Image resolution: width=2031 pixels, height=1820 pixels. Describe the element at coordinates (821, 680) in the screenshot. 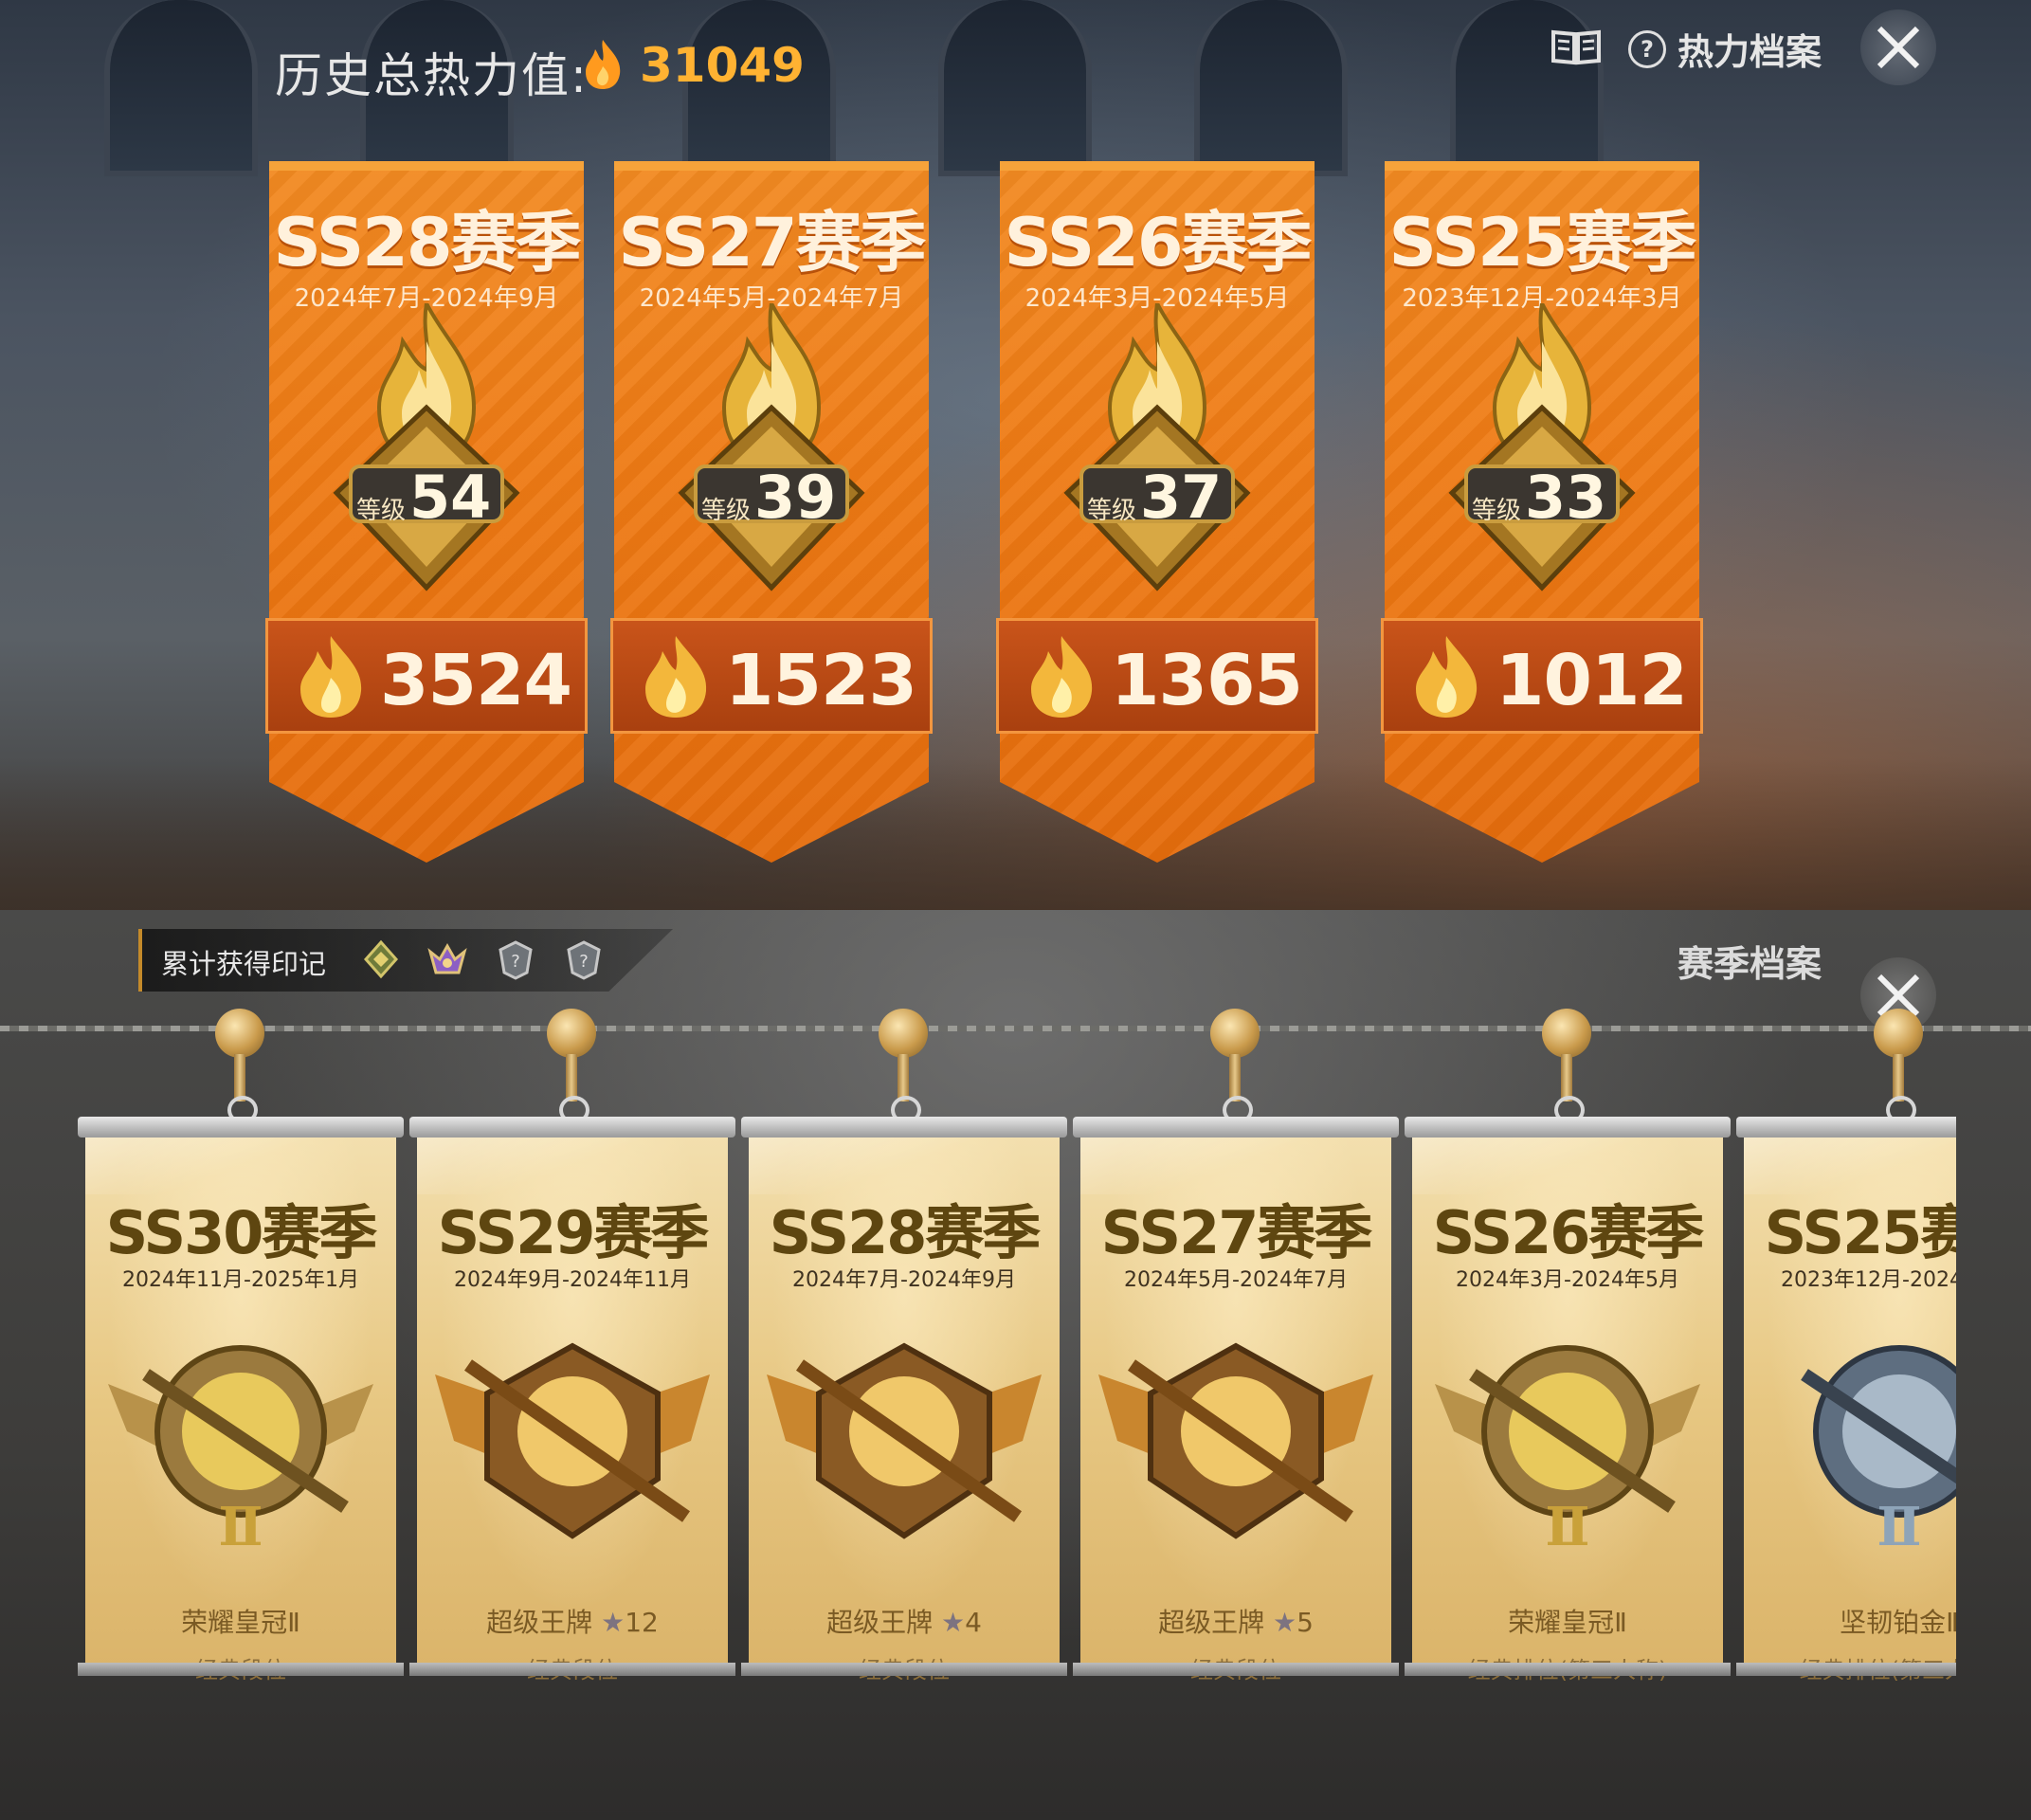

I see `heat-value: 1523` at that location.